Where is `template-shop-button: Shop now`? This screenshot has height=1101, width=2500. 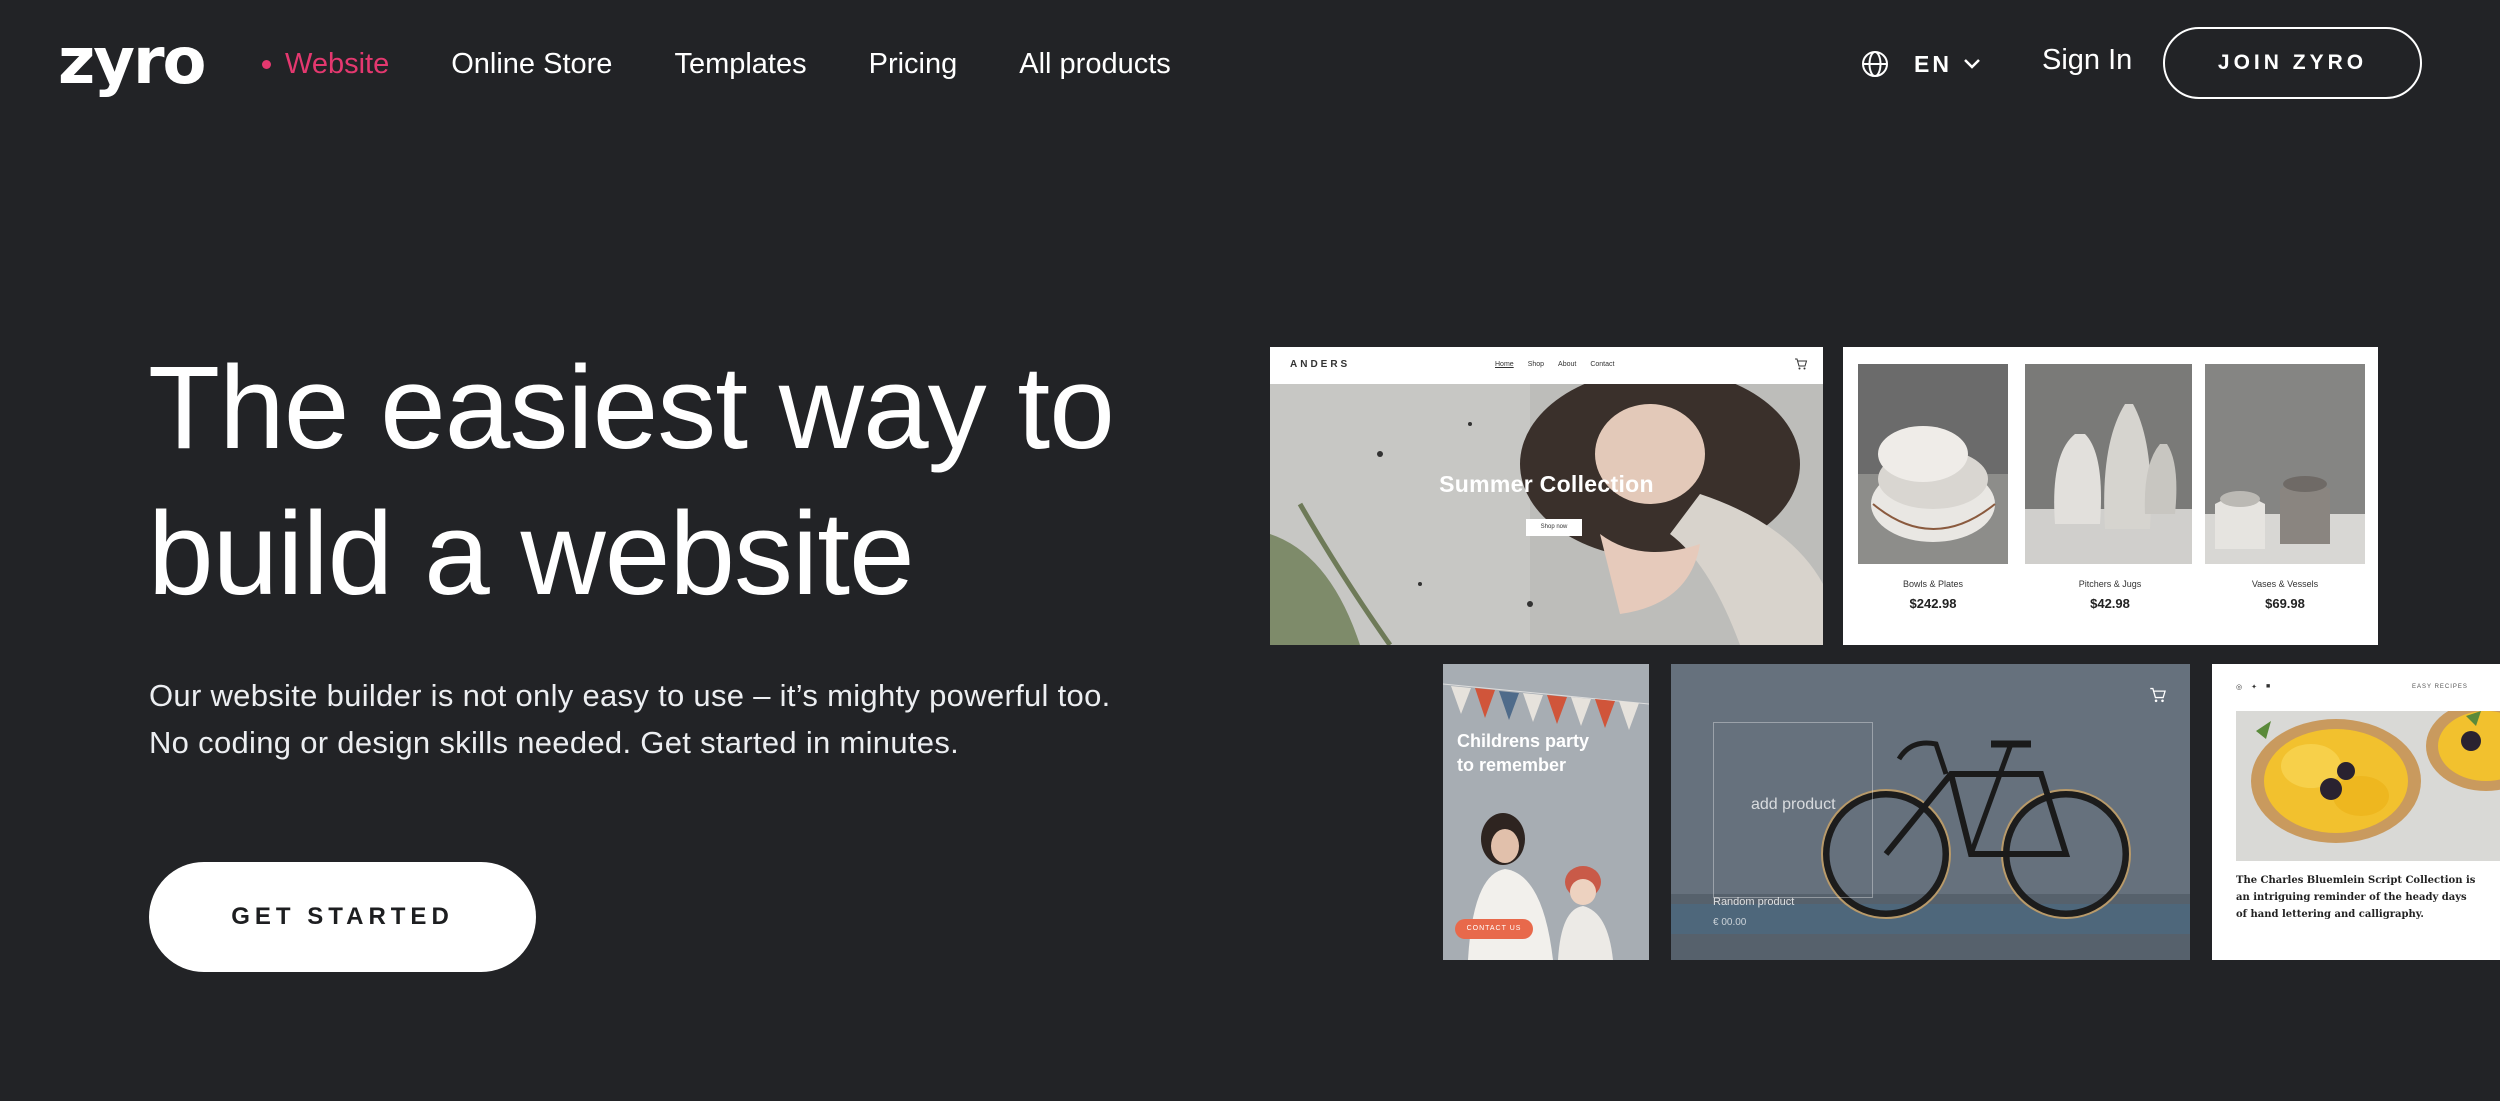
template-shop-button: Shop now is located at coordinates (1554, 527).